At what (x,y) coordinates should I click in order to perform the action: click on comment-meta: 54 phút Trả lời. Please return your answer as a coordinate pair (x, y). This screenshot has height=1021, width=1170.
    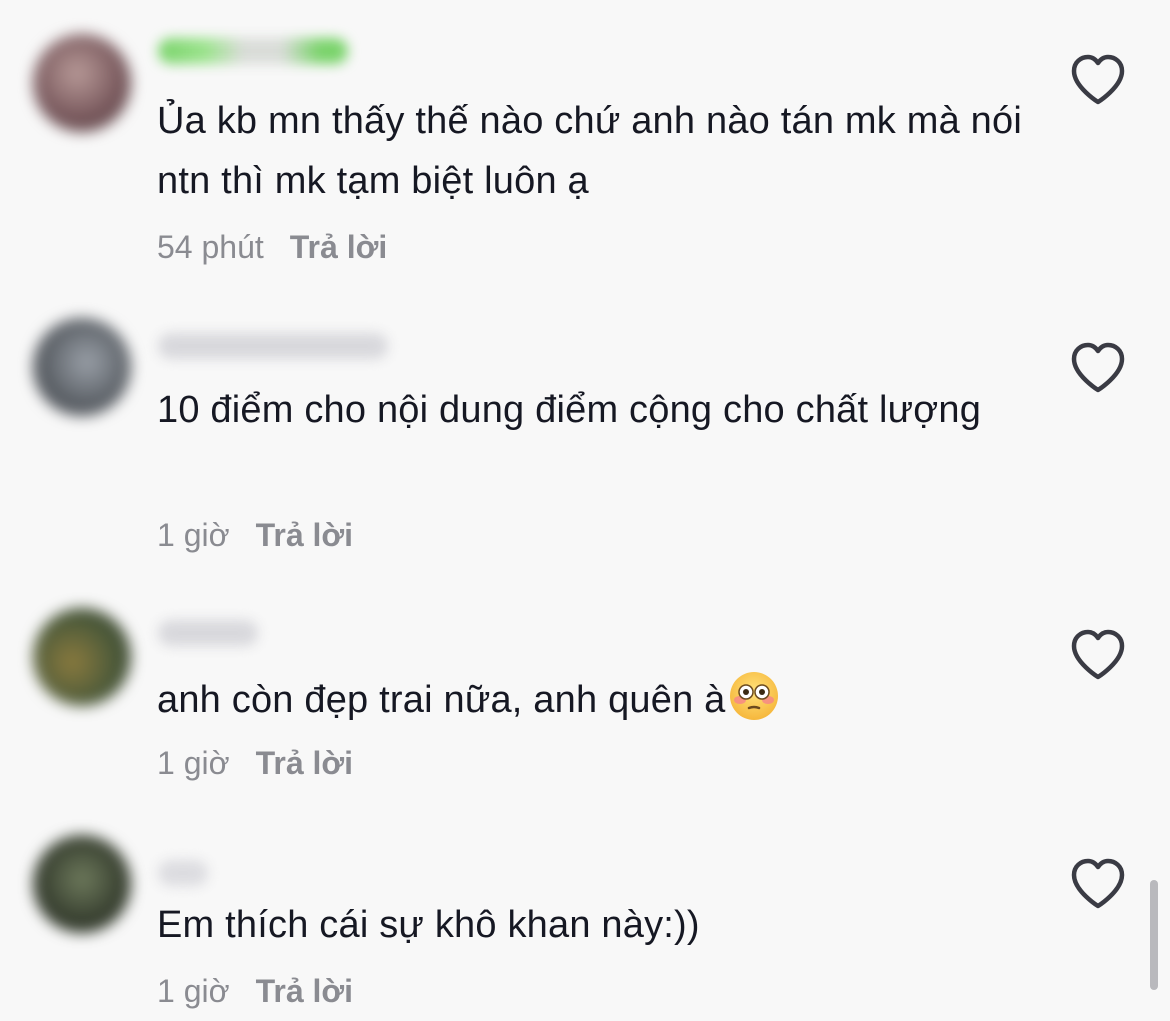
    Looking at the image, I should click on (272, 247).